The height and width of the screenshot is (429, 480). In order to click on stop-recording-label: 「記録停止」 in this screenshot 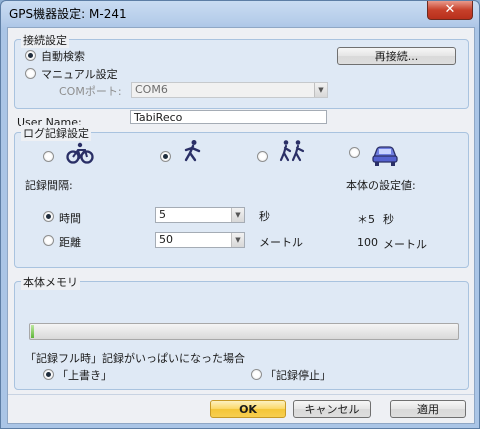, I will do `click(298, 375)`.